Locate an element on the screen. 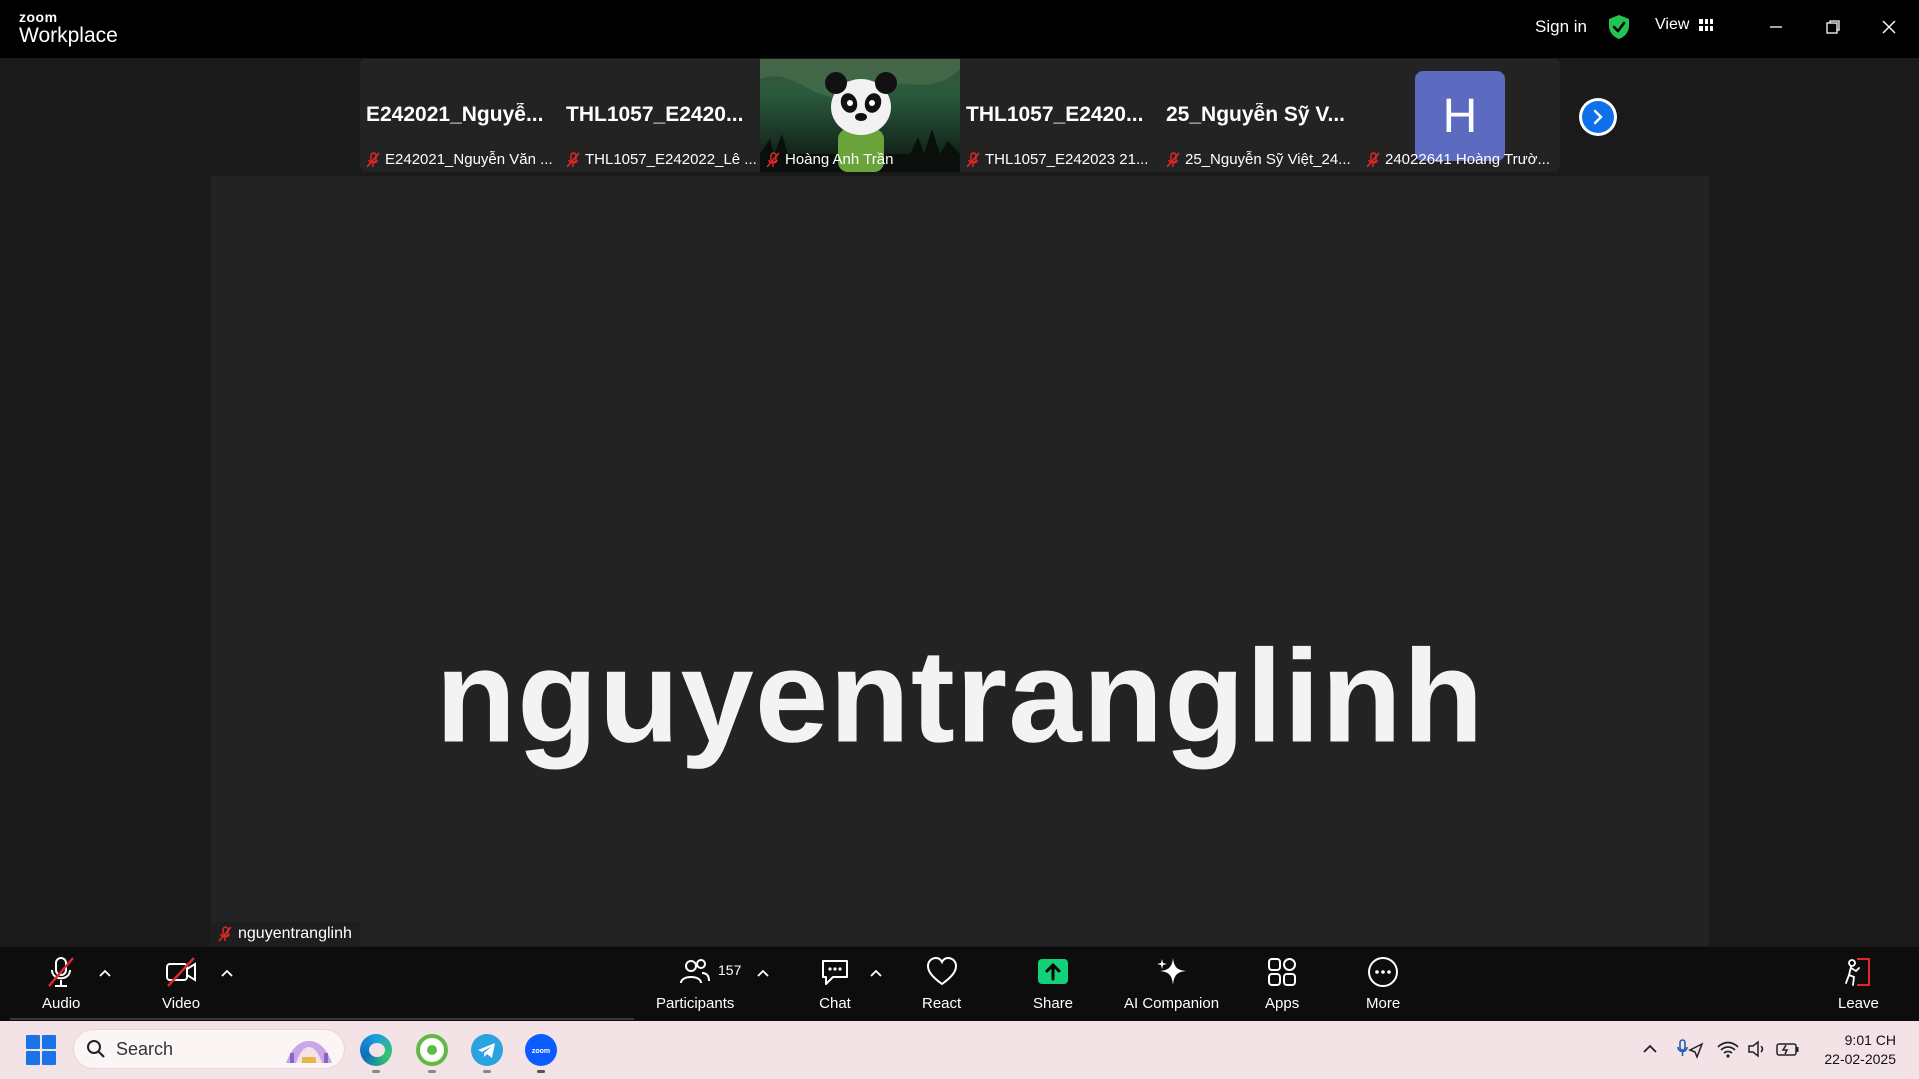 The image size is (1919, 1079). participants-icon is located at coordinates (695, 971).